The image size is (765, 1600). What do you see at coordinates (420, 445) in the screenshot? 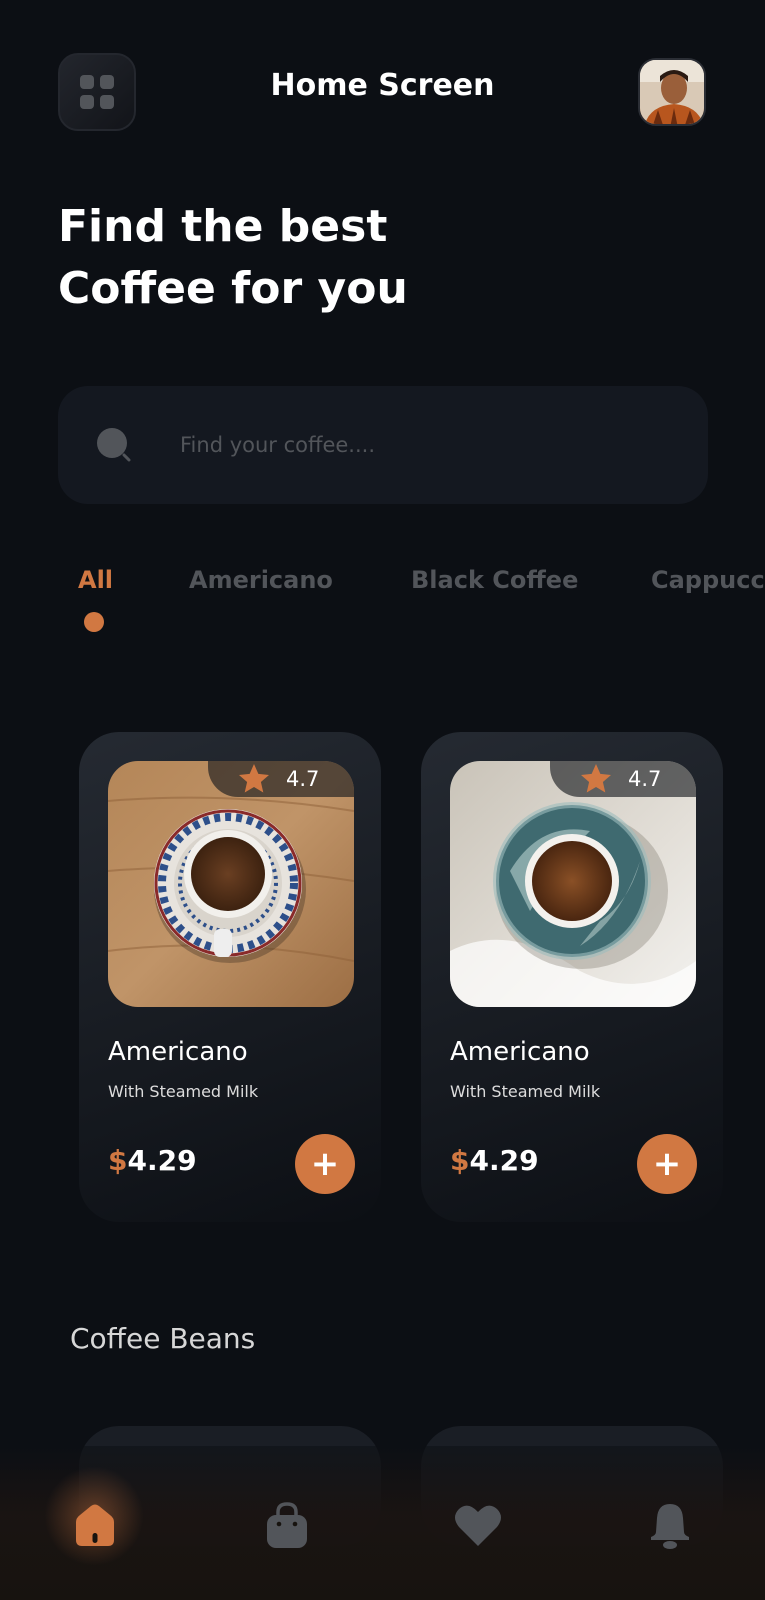
I see `search-input` at bounding box center [420, 445].